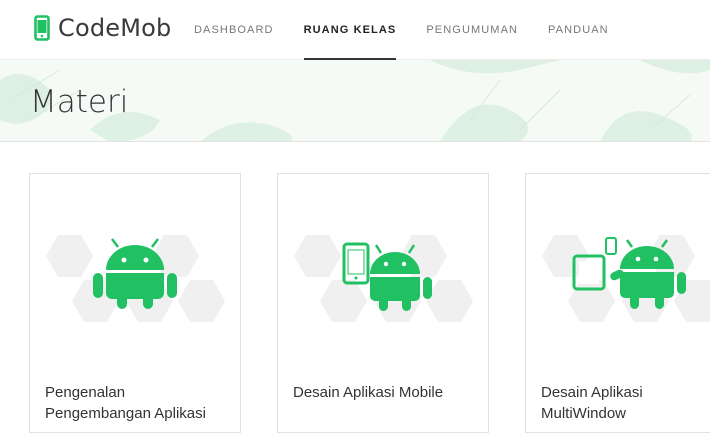 This screenshot has width=710, height=433. I want to click on page-title: Materi, so click(79, 102).